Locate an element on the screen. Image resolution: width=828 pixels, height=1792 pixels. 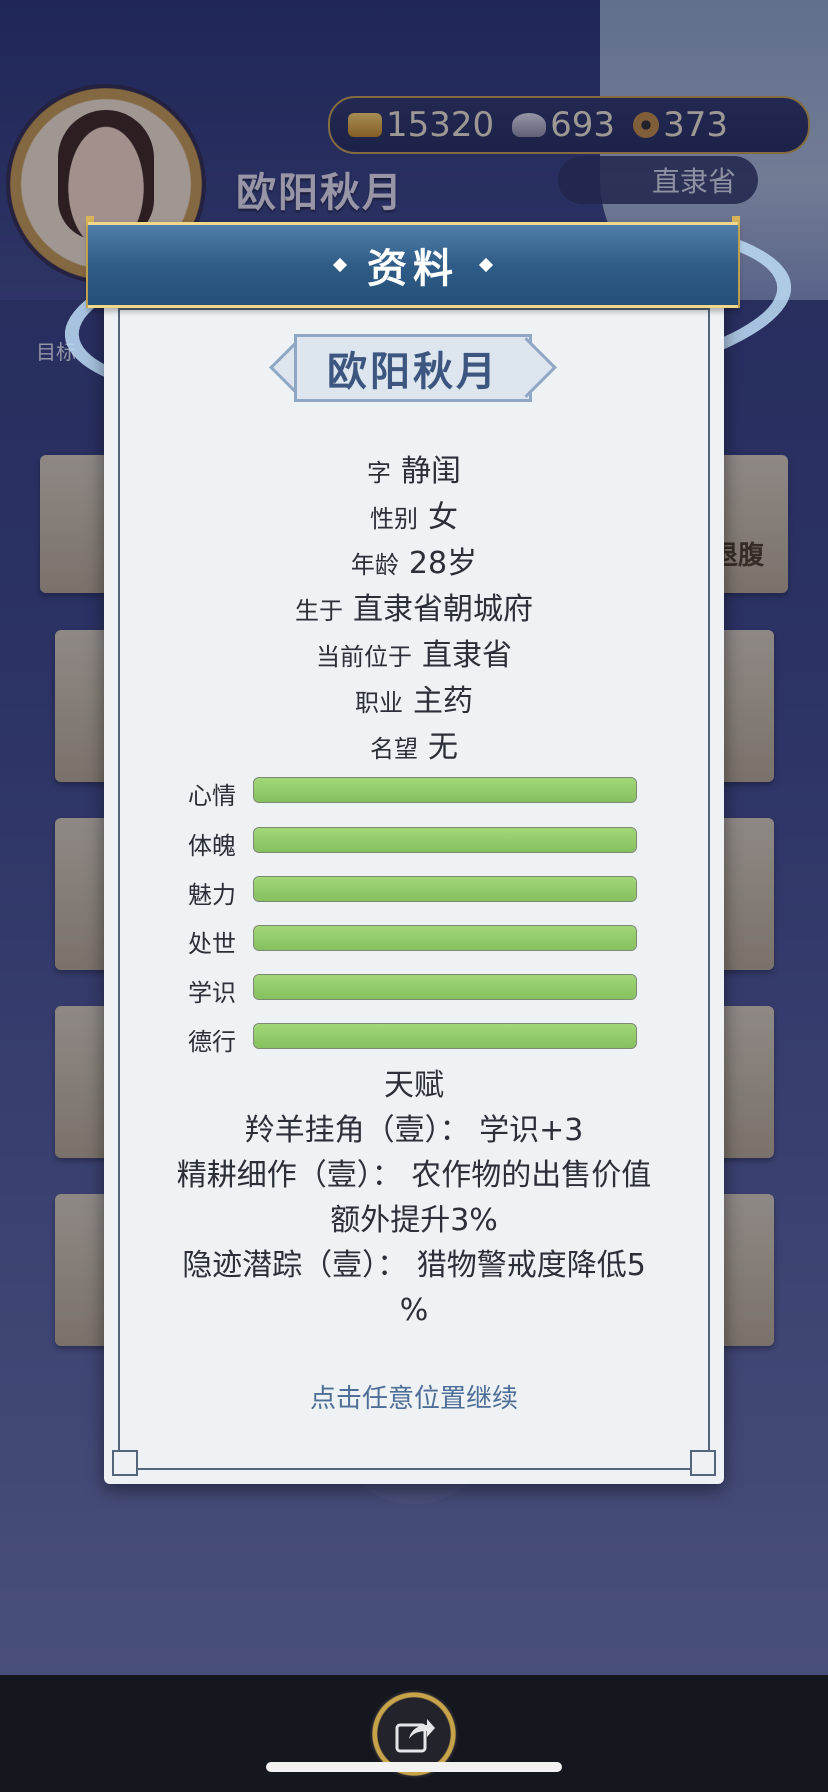
info-key: 当前位于 is located at coordinates (364, 657).